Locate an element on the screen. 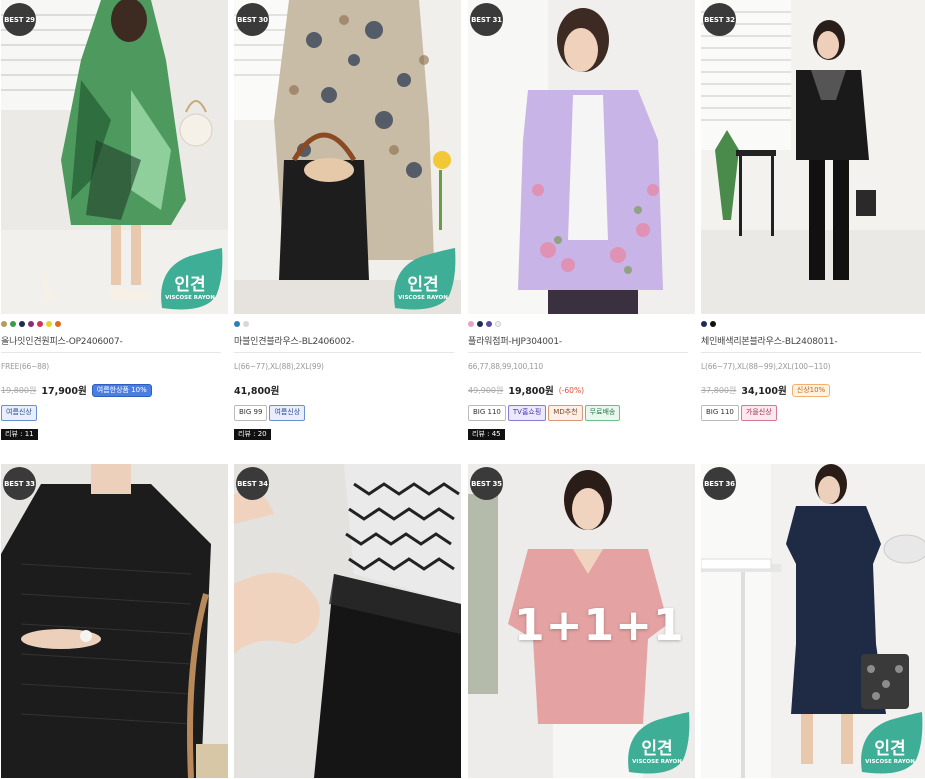 Image resolution: width=925 pixels, height=779 pixels. price-row: 41,800원 is located at coordinates (347, 390).